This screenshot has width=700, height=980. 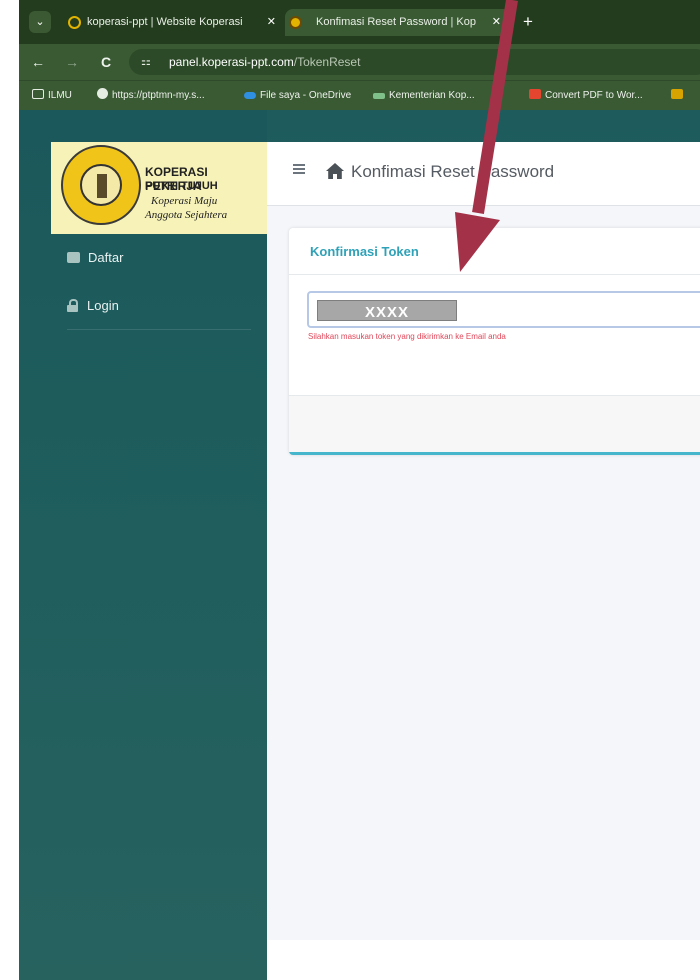 I want to click on url-path: /TokenReset, so click(x=327, y=62).